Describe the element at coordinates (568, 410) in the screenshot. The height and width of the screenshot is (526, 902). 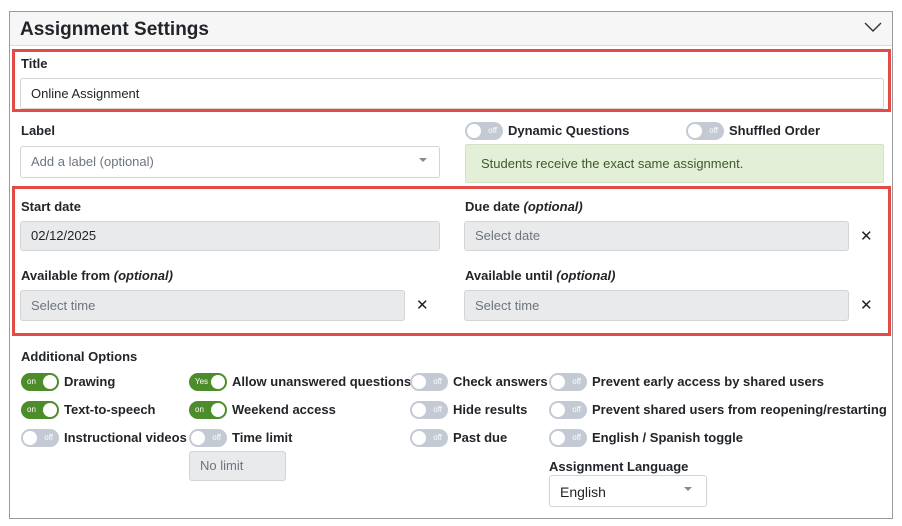
I see `prevent-reopening-toggle: off` at that location.